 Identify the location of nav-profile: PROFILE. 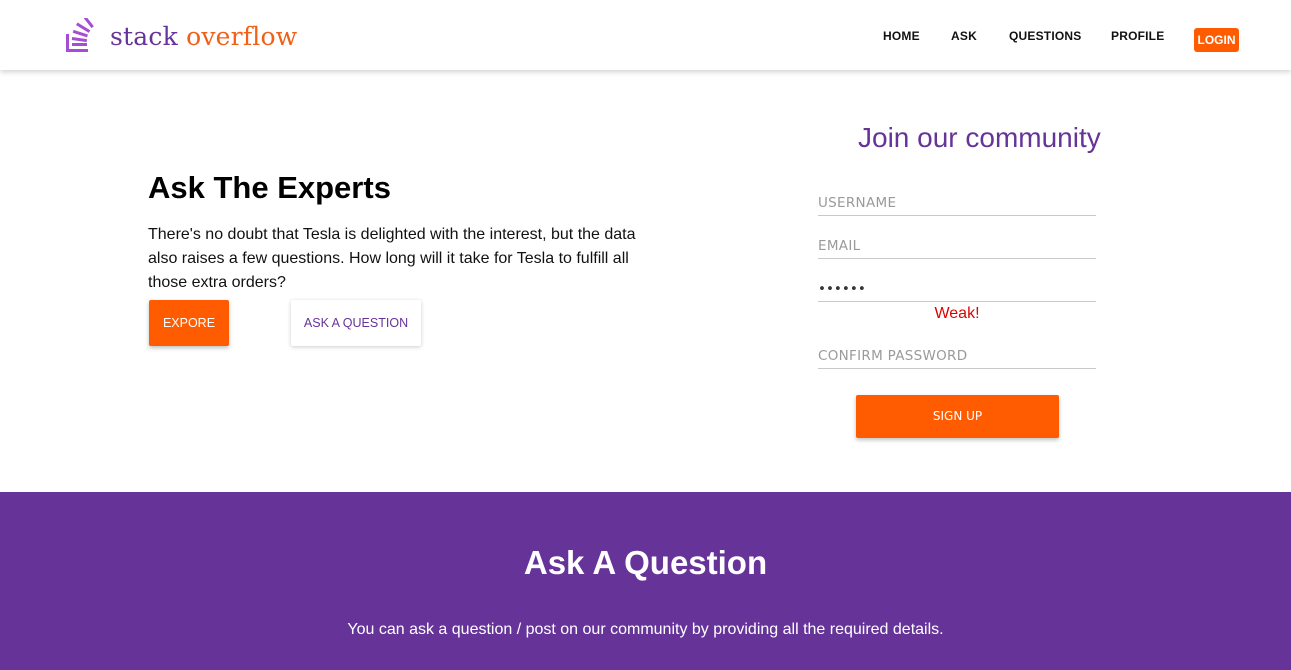
(1137, 36).